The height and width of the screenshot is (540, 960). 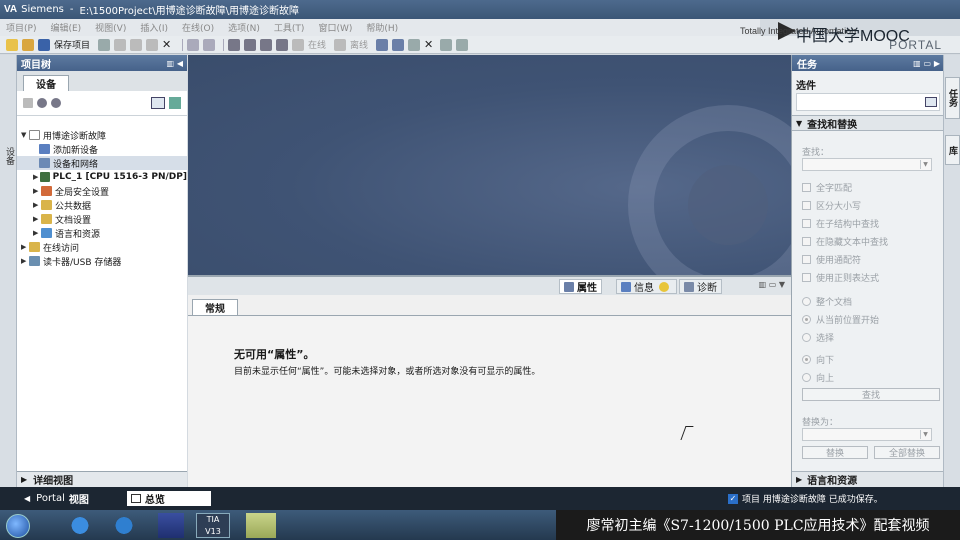 I want to click on open-project-icon, so click(x=28, y=44).